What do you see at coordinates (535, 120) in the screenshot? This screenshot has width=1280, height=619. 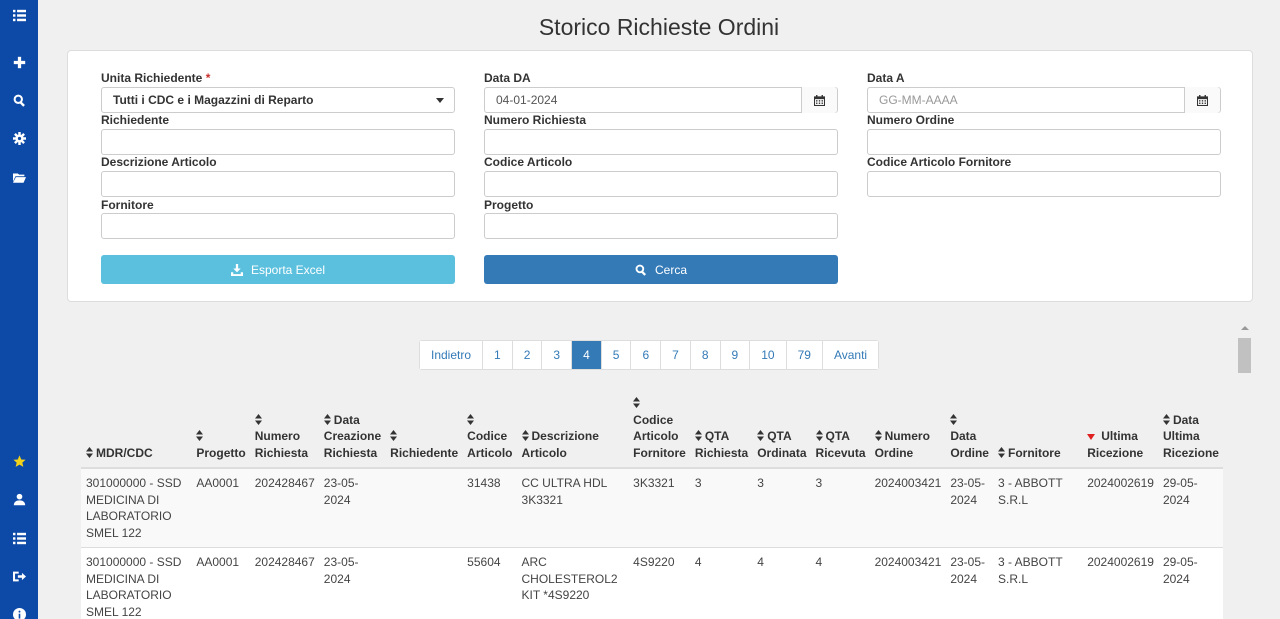 I see `numero-richiesta-label: Numero Richiesta` at bounding box center [535, 120].